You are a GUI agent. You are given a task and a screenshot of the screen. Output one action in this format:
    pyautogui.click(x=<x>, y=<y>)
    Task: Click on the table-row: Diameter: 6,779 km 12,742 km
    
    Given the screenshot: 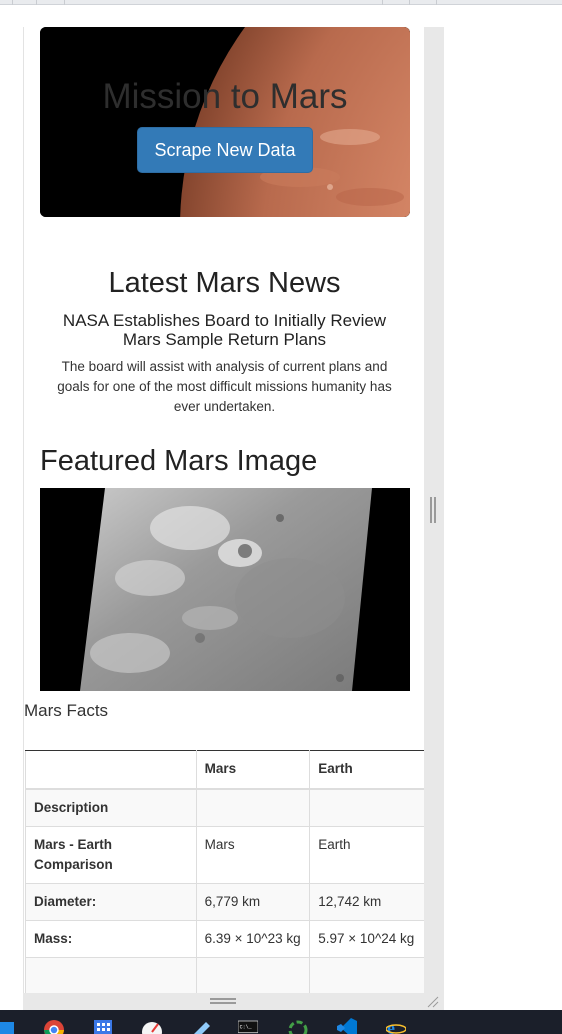 What is the action you would take?
    pyautogui.click(x=224, y=902)
    